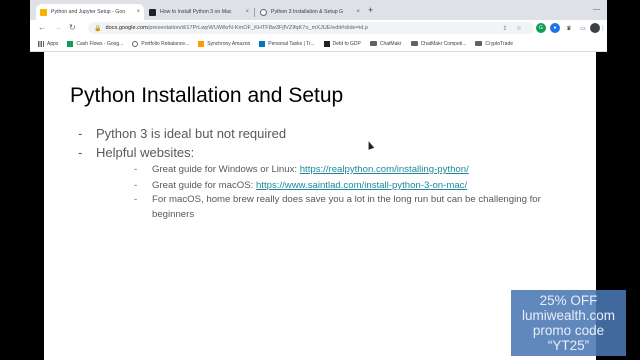 Image resolution: width=640 pixels, height=360 pixels. What do you see at coordinates (98, 28) in the screenshot?
I see `lock-icon: 🔒` at bounding box center [98, 28].